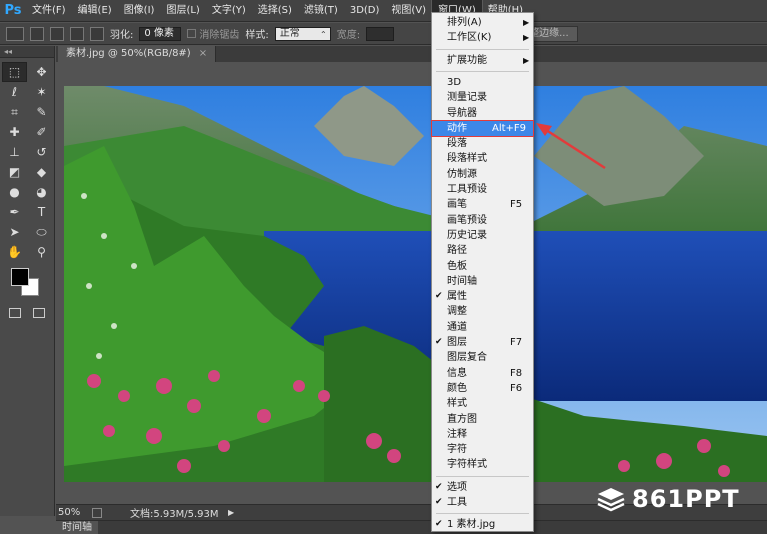  What do you see at coordinates (482, 158) in the screenshot?
I see `window-menu-item: 段落样式` at bounding box center [482, 158].